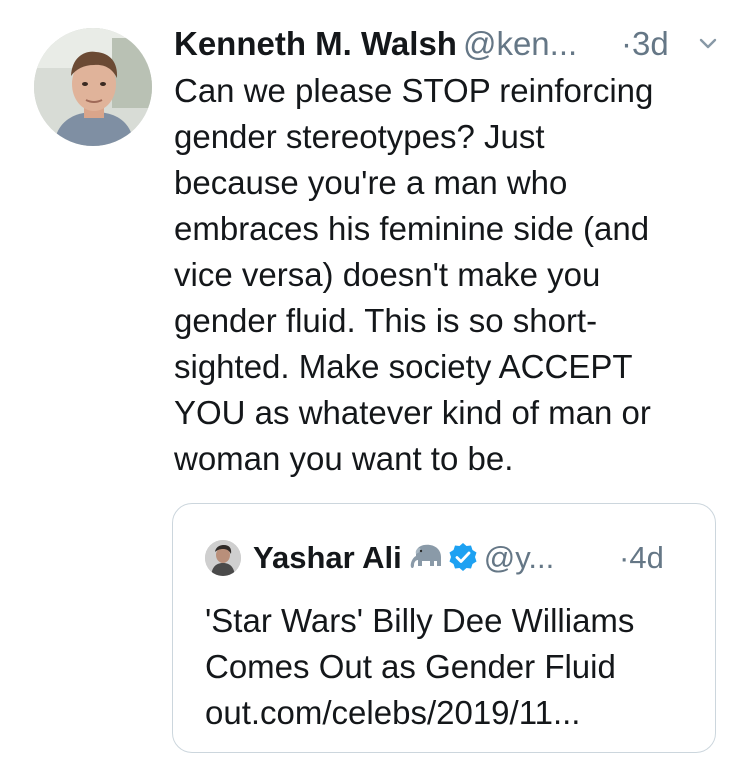 This screenshot has width=750, height=758. Describe the element at coordinates (708, 44) in the screenshot. I see `chevron-down-icon` at that location.